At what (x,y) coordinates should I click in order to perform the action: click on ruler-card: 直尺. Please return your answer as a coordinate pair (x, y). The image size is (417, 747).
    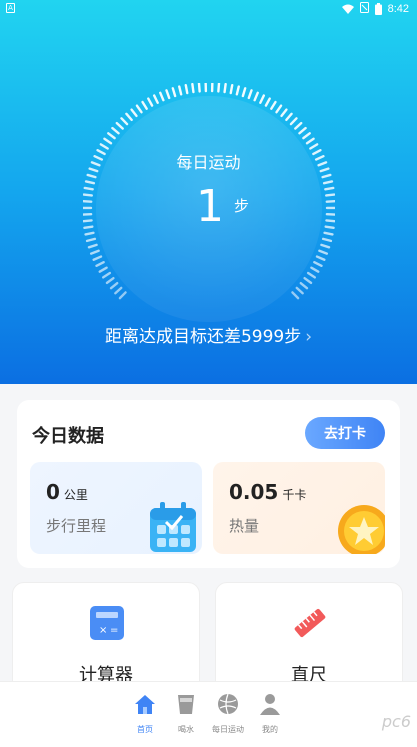
    Looking at the image, I should click on (309, 639).